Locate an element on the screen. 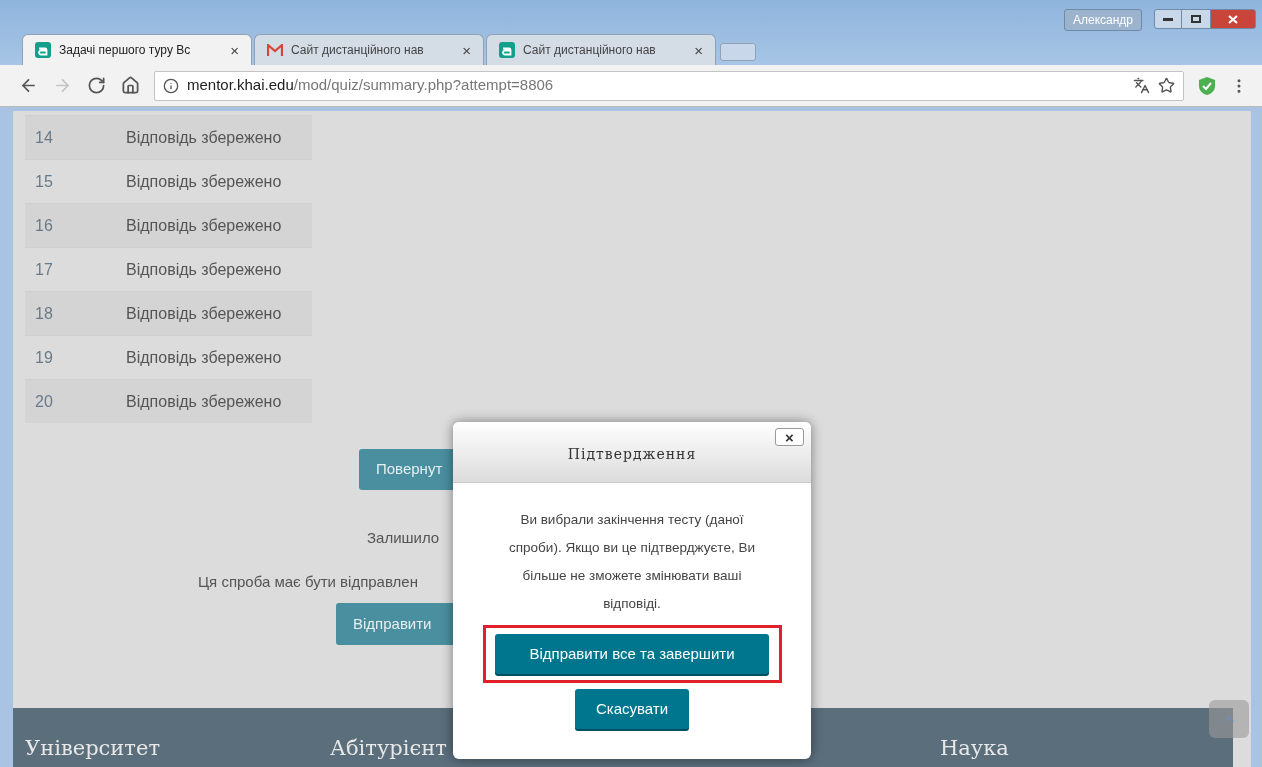 This screenshot has height=767, width=1262. minimize-button is located at coordinates (1168, 19).